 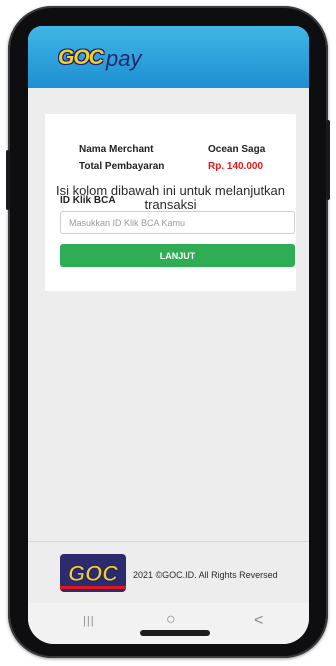 I want to click on merchant-value: Ocean Saga, so click(x=237, y=149).